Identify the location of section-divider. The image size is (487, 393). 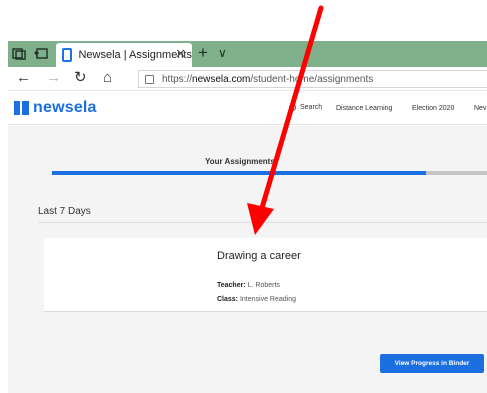
(262, 222).